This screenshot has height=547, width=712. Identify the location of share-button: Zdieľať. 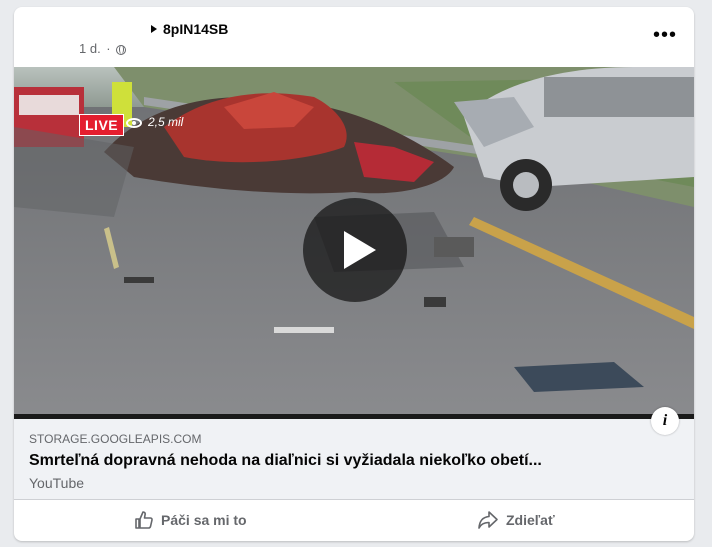
(514, 520).